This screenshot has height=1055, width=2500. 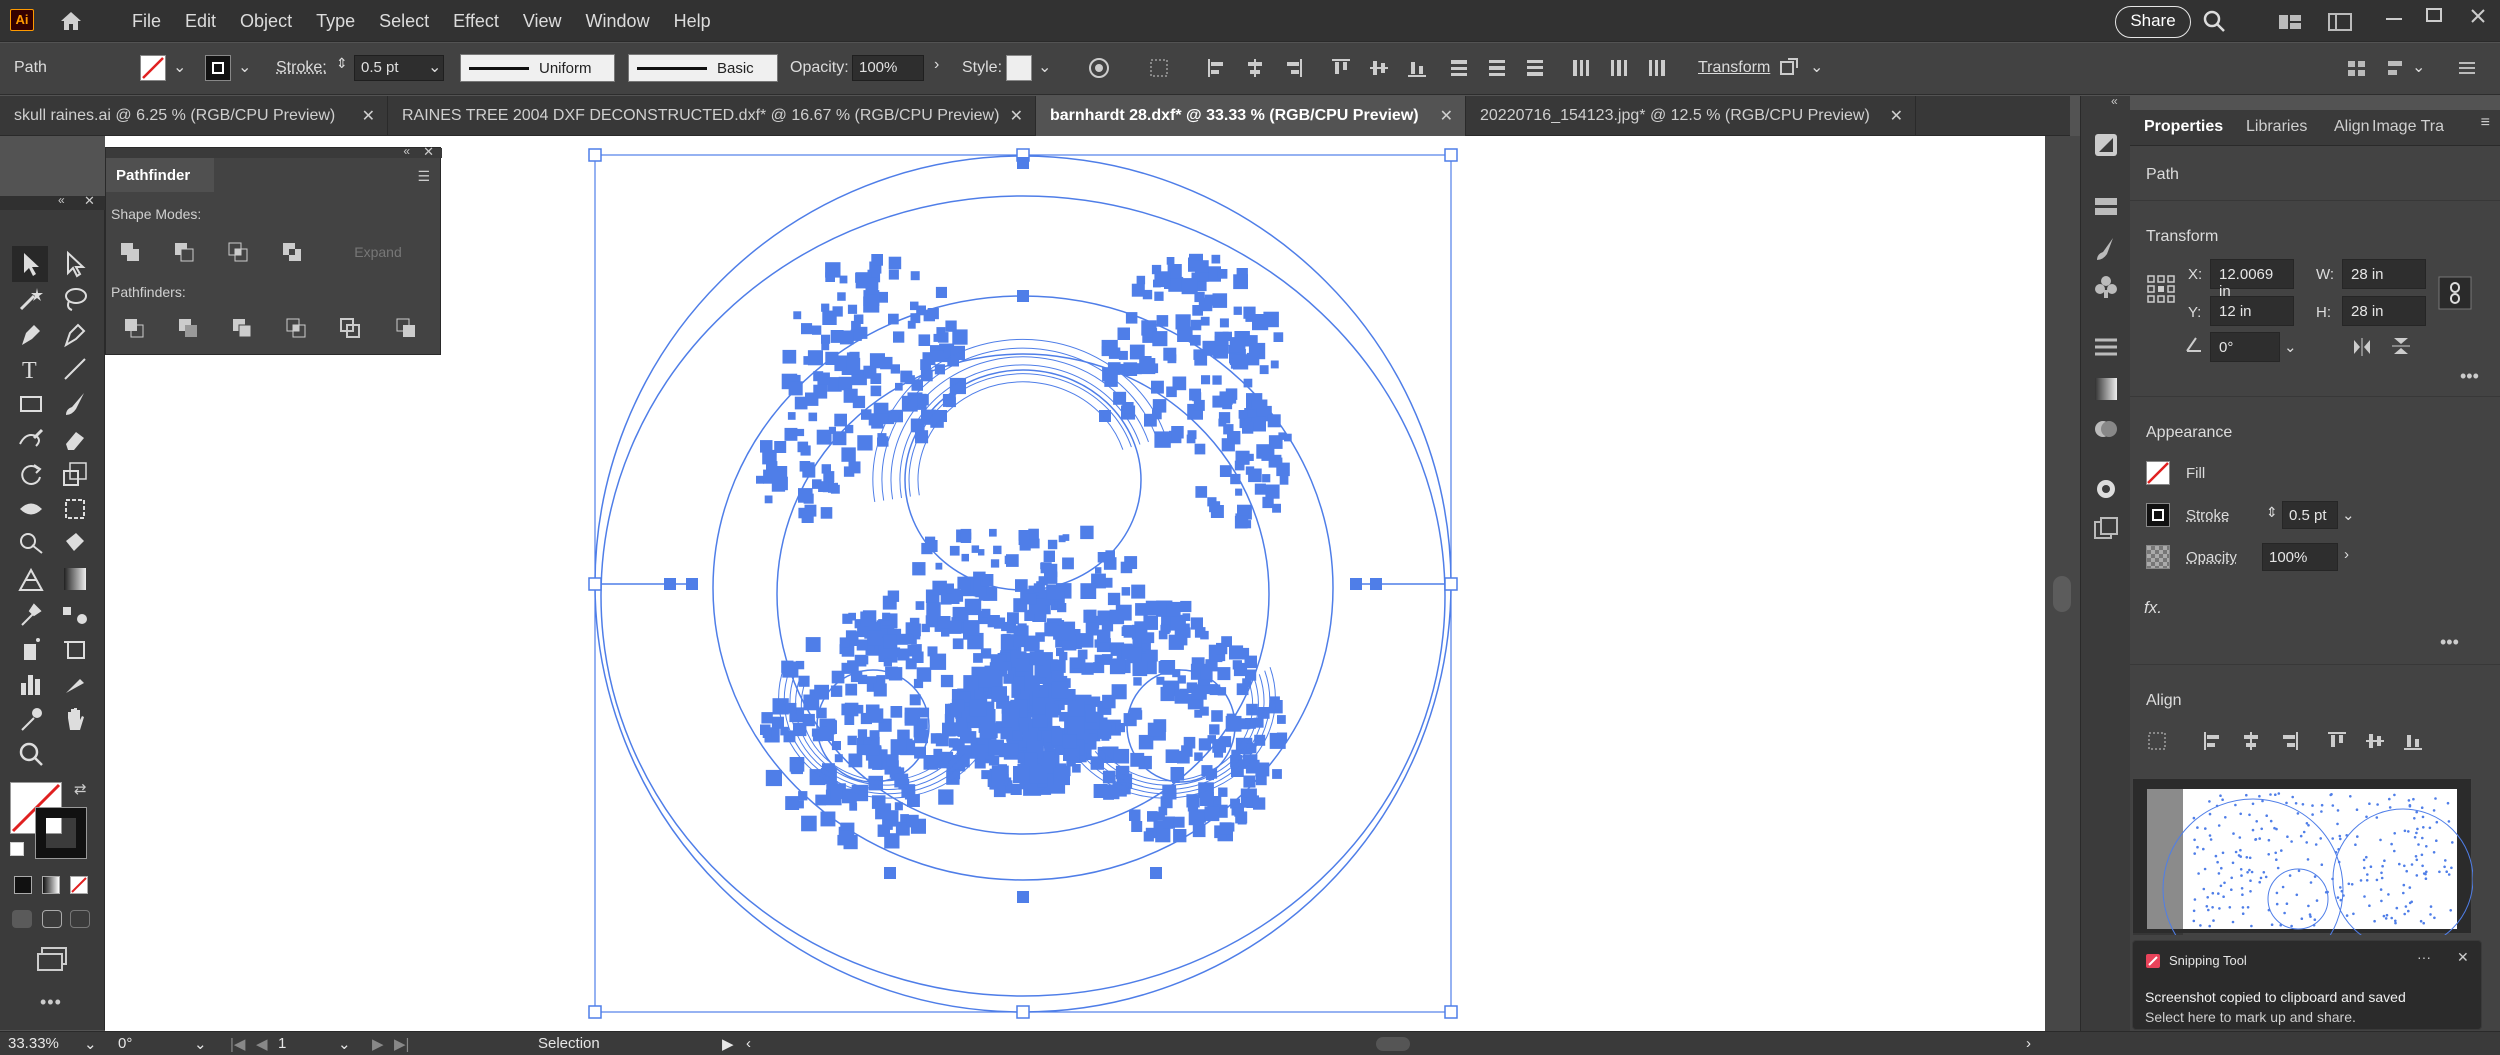 What do you see at coordinates (2161, 289) in the screenshot?
I see `reference-point-icon` at bounding box center [2161, 289].